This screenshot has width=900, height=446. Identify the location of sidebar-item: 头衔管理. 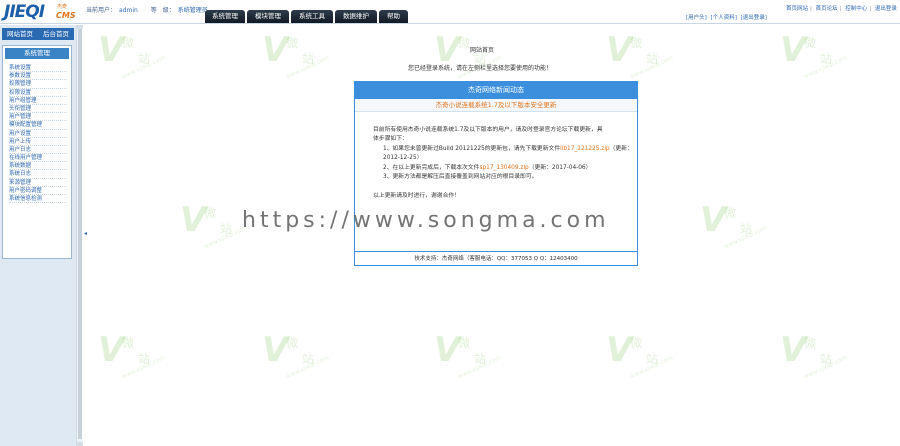
(38, 109).